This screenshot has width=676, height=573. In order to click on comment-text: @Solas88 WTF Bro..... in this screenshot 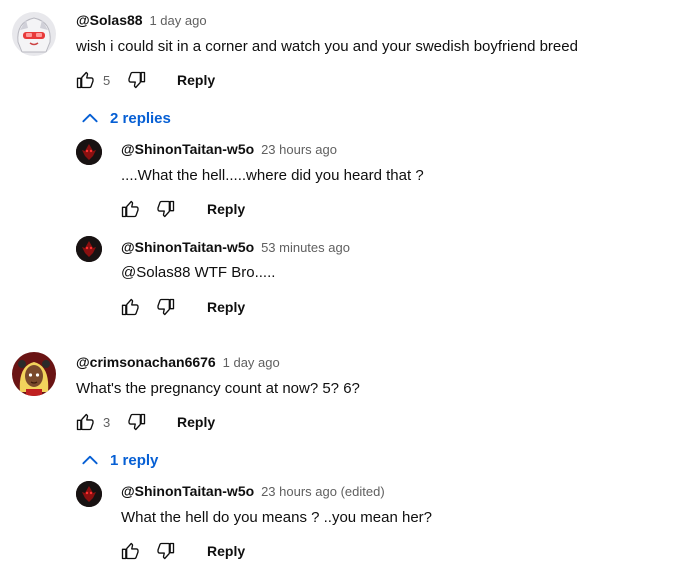, I will do `click(198, 272)`.